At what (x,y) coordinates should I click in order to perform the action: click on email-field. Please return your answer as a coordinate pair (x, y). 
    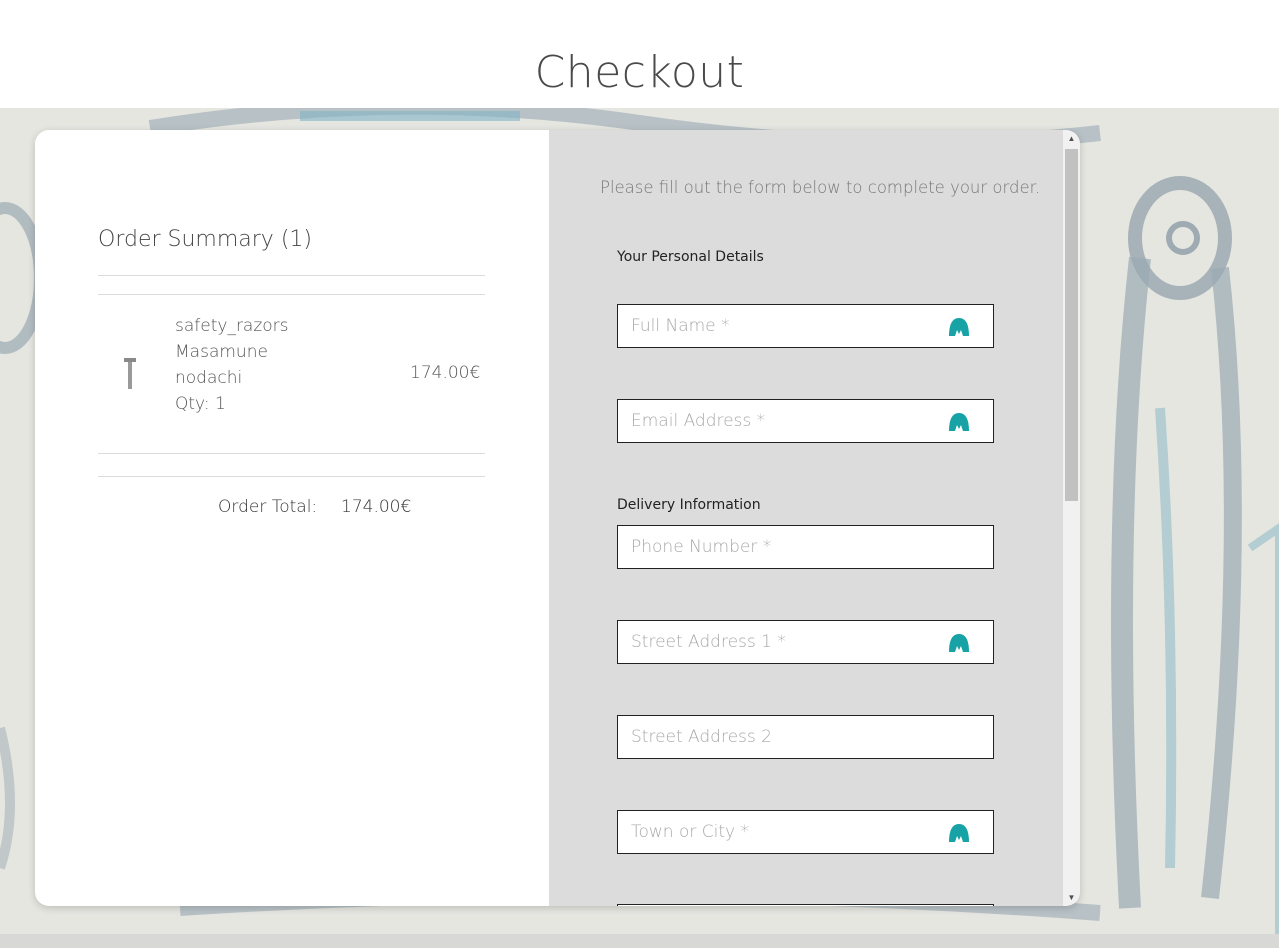
    Looking at the image, I should click on (805, 421).